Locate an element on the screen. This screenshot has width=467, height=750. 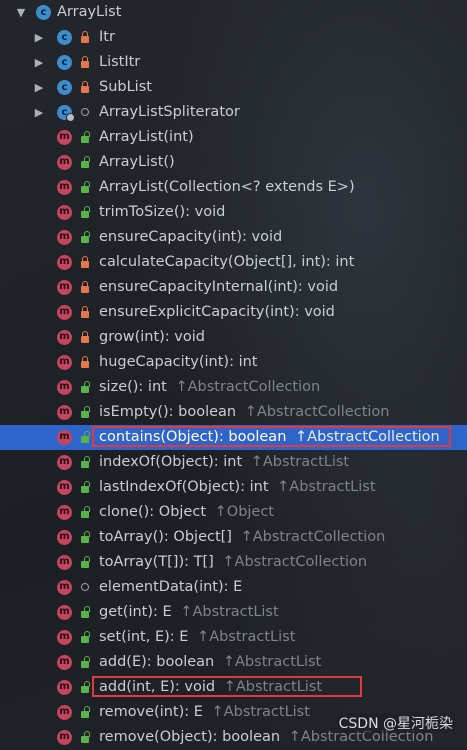
watermark-text: CSDN @星河栀染 is located at coordinates (395, 723).